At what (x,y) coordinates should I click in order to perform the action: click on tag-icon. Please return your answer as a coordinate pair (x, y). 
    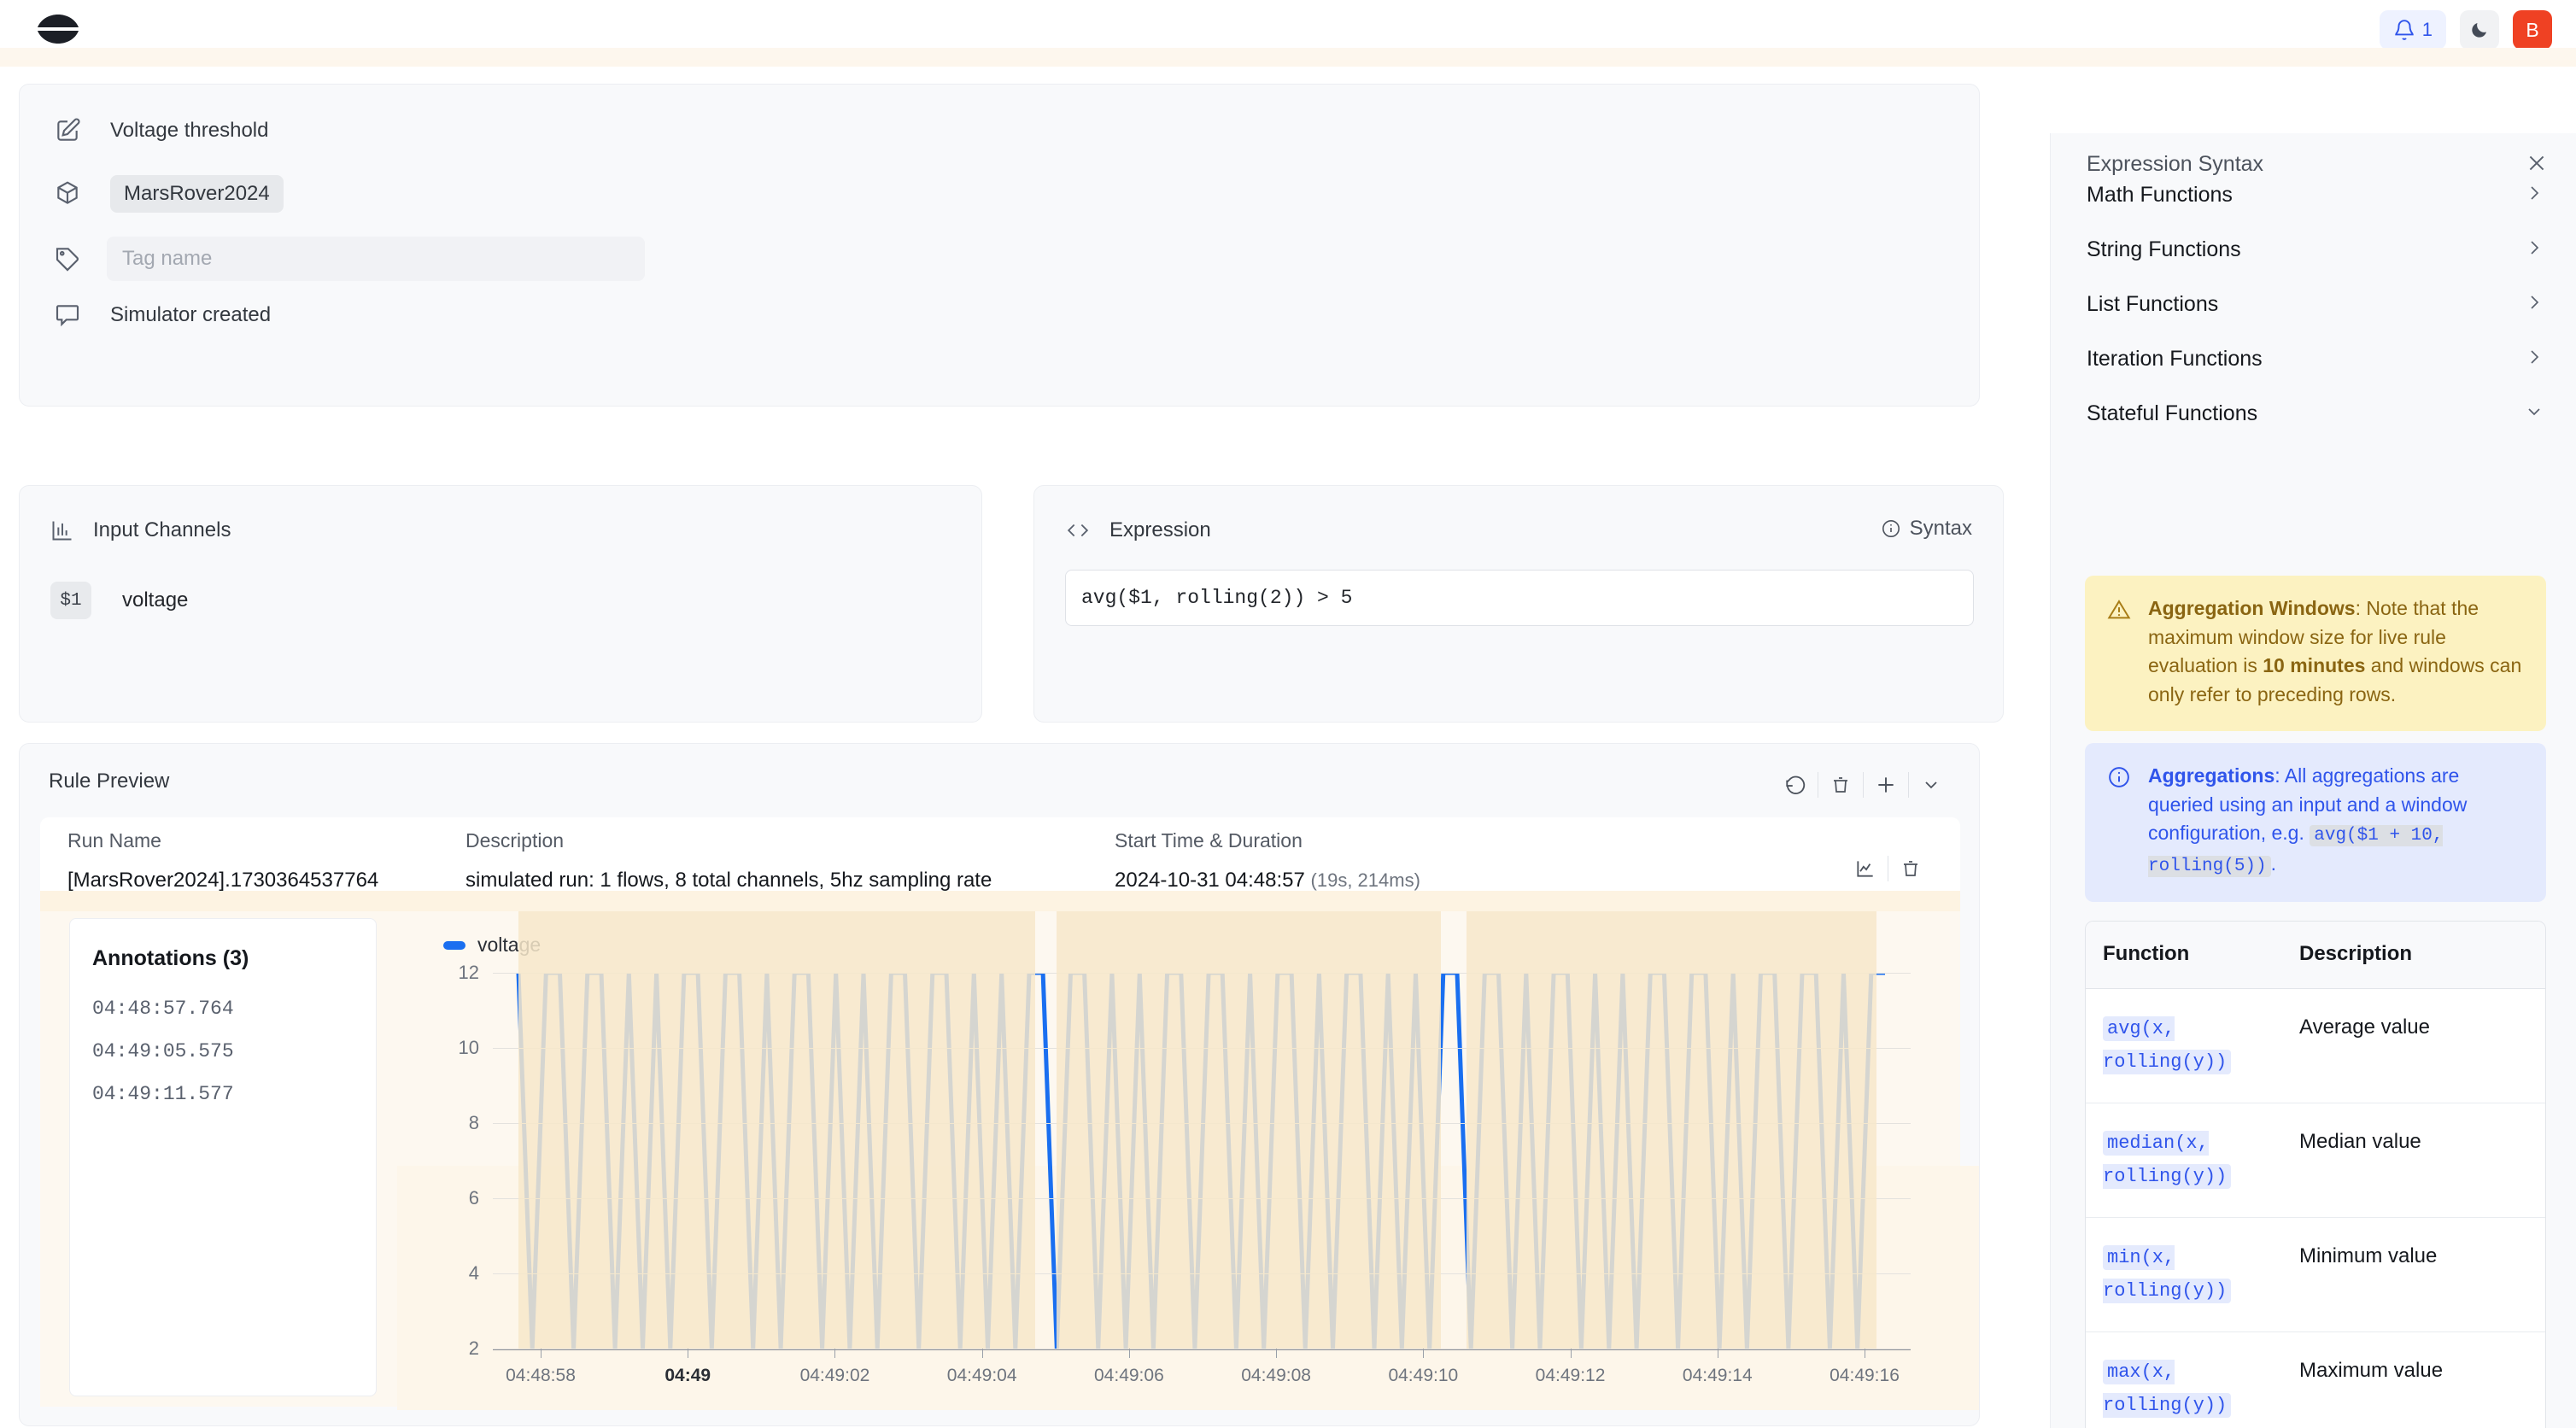
    Looking at the image, I should click on (67, 259).